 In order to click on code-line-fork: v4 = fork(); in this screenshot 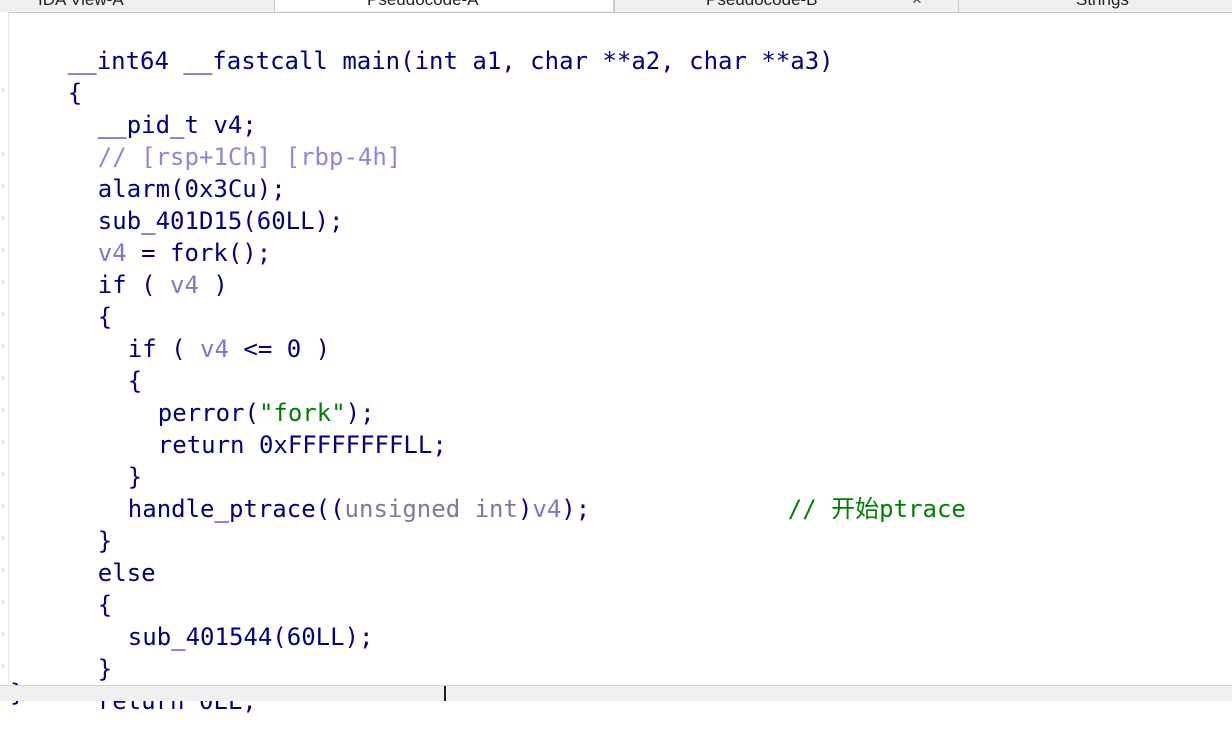, I will do `click(155, 236)`.